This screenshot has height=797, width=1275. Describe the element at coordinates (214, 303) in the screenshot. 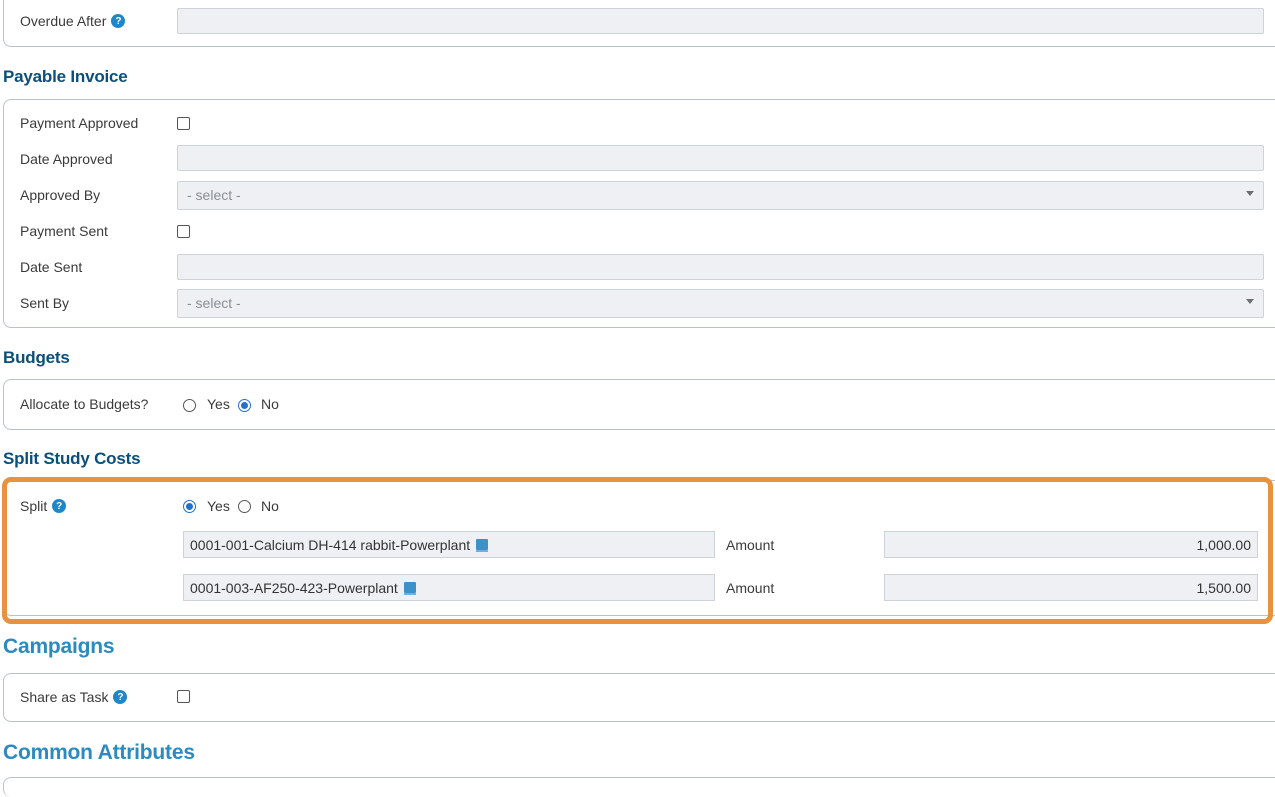

I see `sent-by-value: - select -` at that location.